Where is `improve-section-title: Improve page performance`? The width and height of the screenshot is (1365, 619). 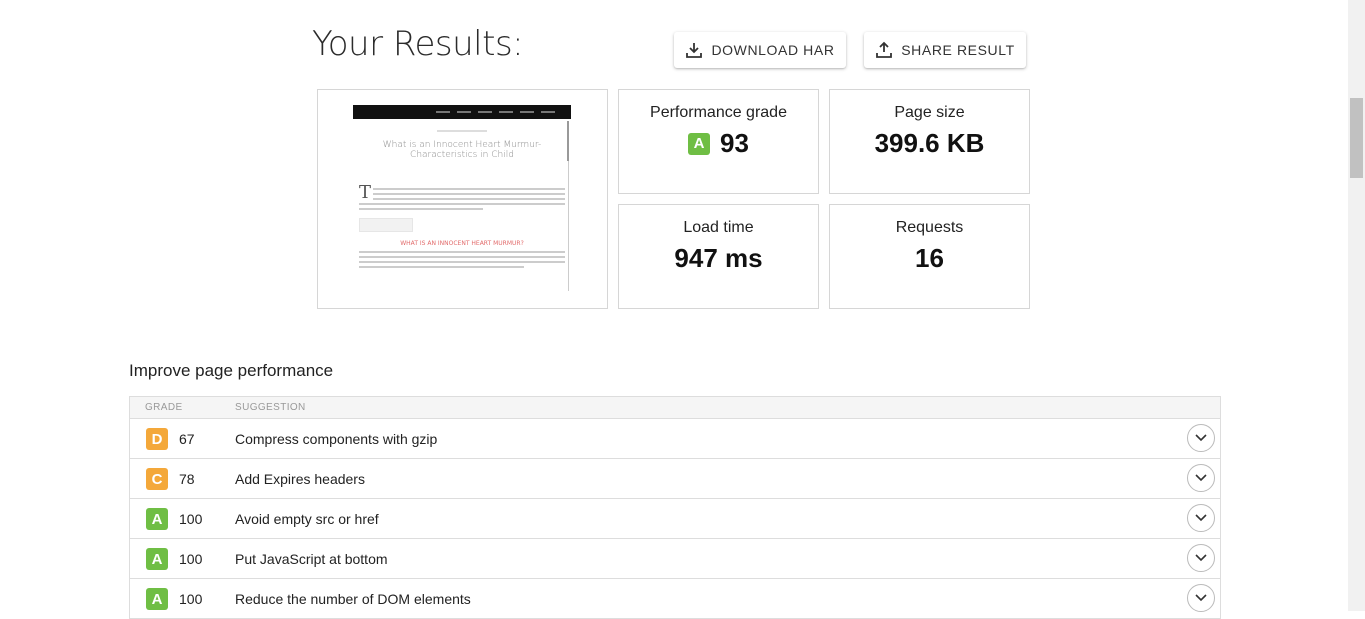
improve-section-title: Improve page performance is located at coordinates (231, 370).